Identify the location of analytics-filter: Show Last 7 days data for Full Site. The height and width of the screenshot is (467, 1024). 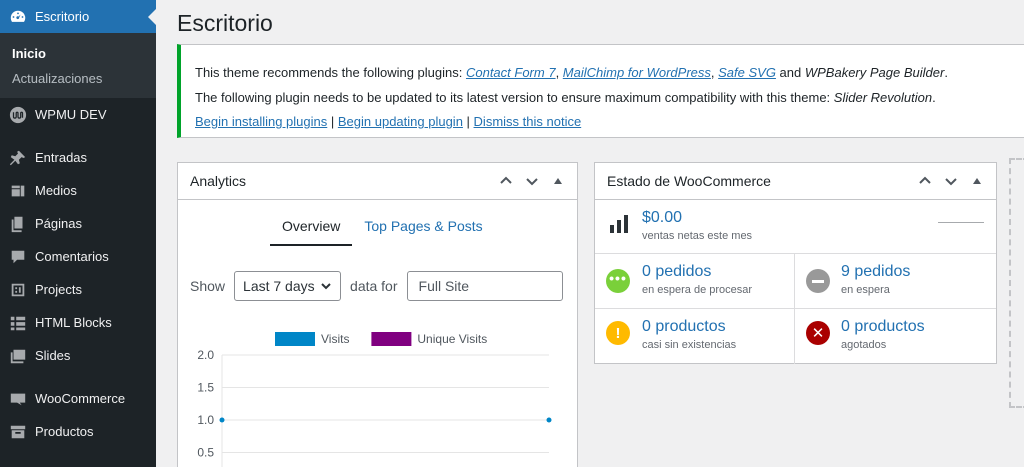
(376, 286).